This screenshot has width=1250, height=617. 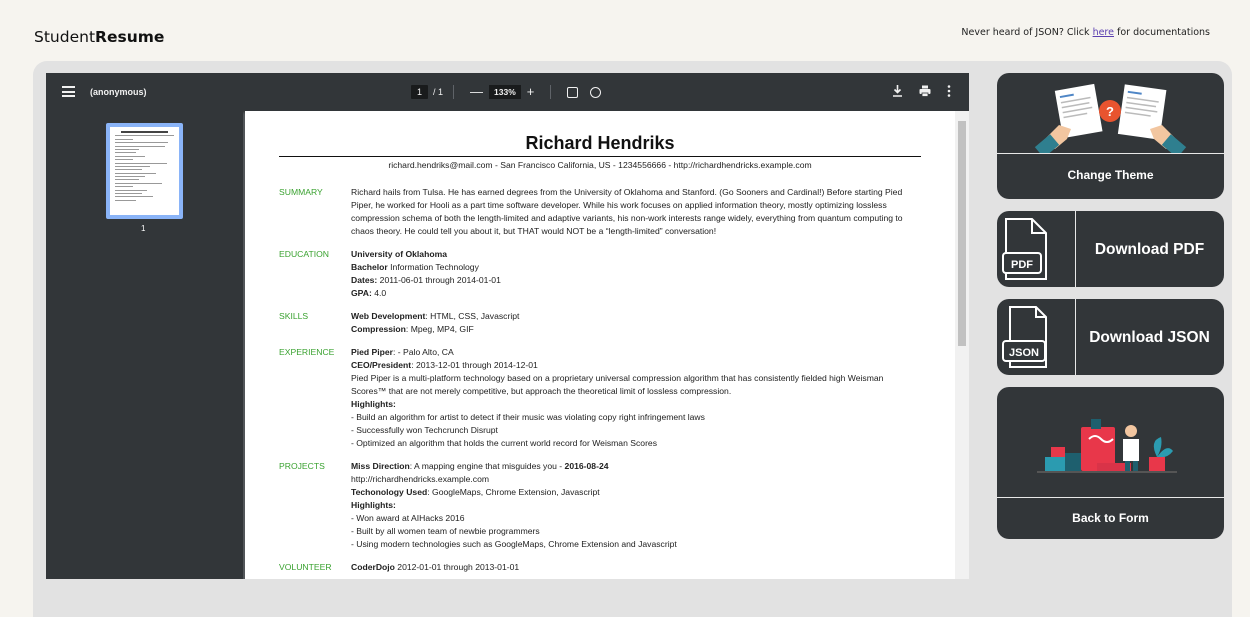 What do you see at coordinates (305, 567) in the screenshot?
I see `section-label: VOLUNTEER` at bounding box center [305, 567].